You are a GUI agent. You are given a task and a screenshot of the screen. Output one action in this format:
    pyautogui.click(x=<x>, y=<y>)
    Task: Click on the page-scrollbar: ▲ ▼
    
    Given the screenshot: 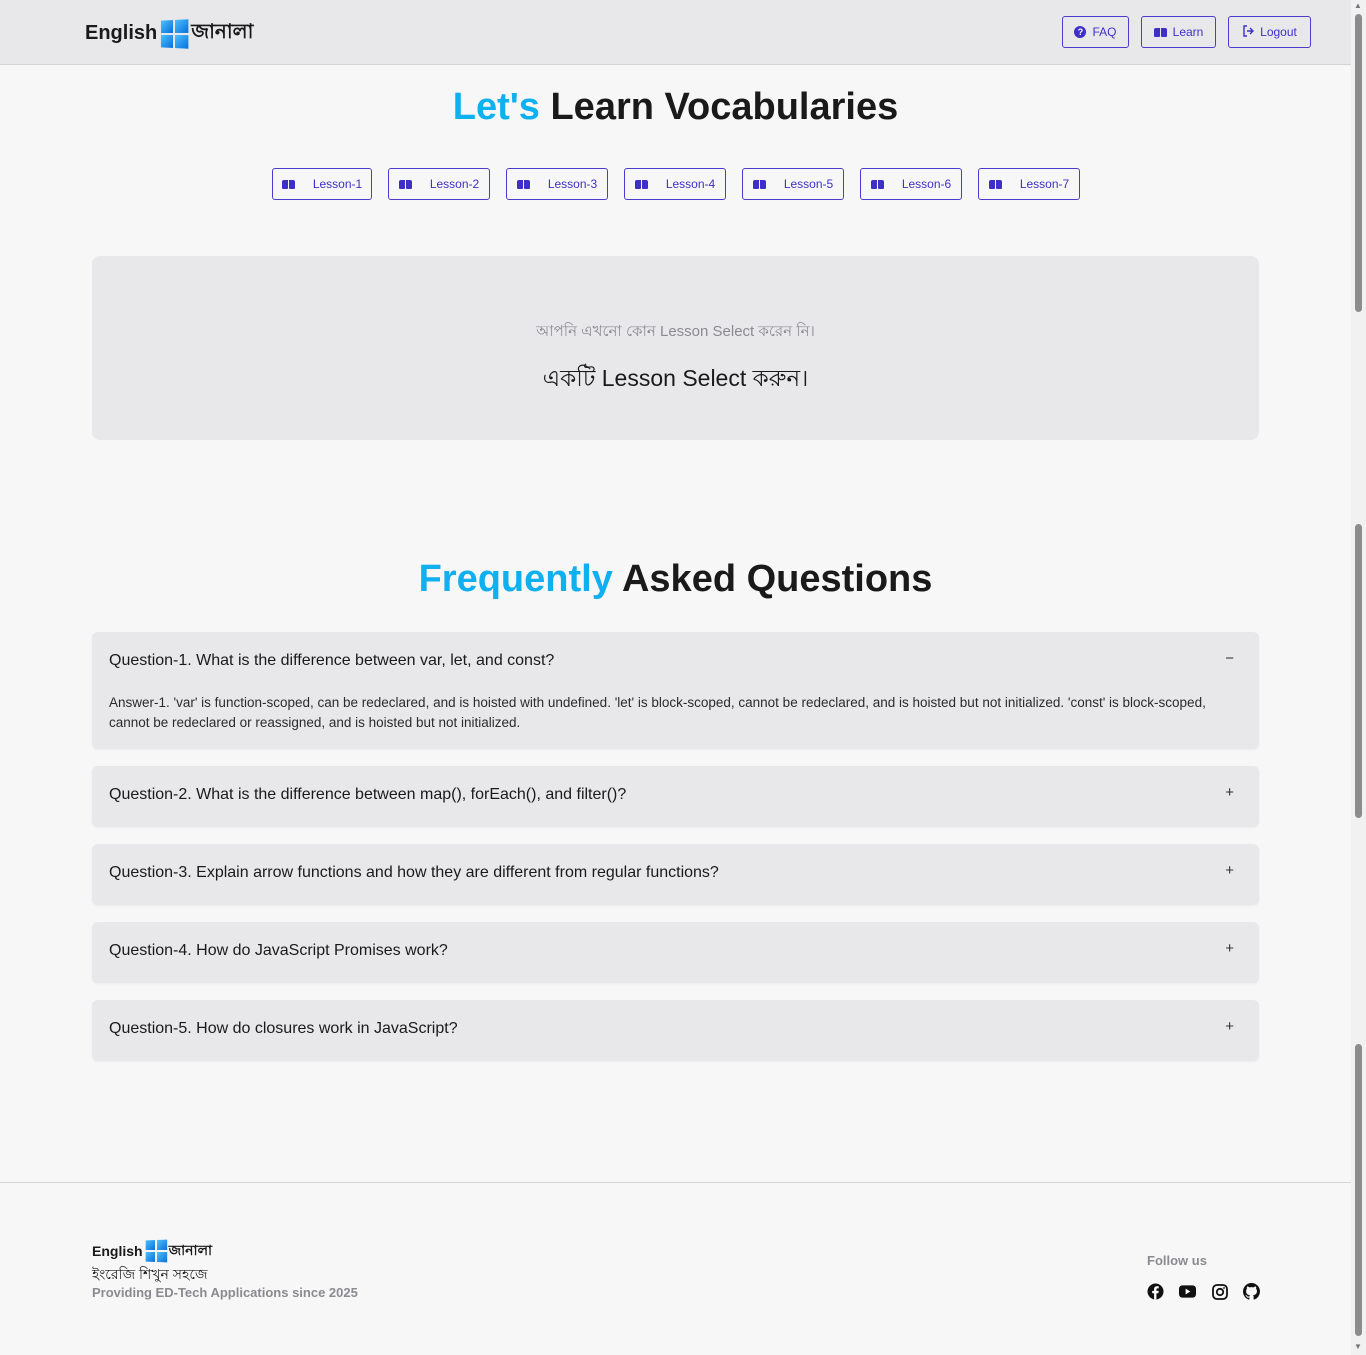 What is the action you would take?
    pyautogui.click(x=1358, y=677)
    